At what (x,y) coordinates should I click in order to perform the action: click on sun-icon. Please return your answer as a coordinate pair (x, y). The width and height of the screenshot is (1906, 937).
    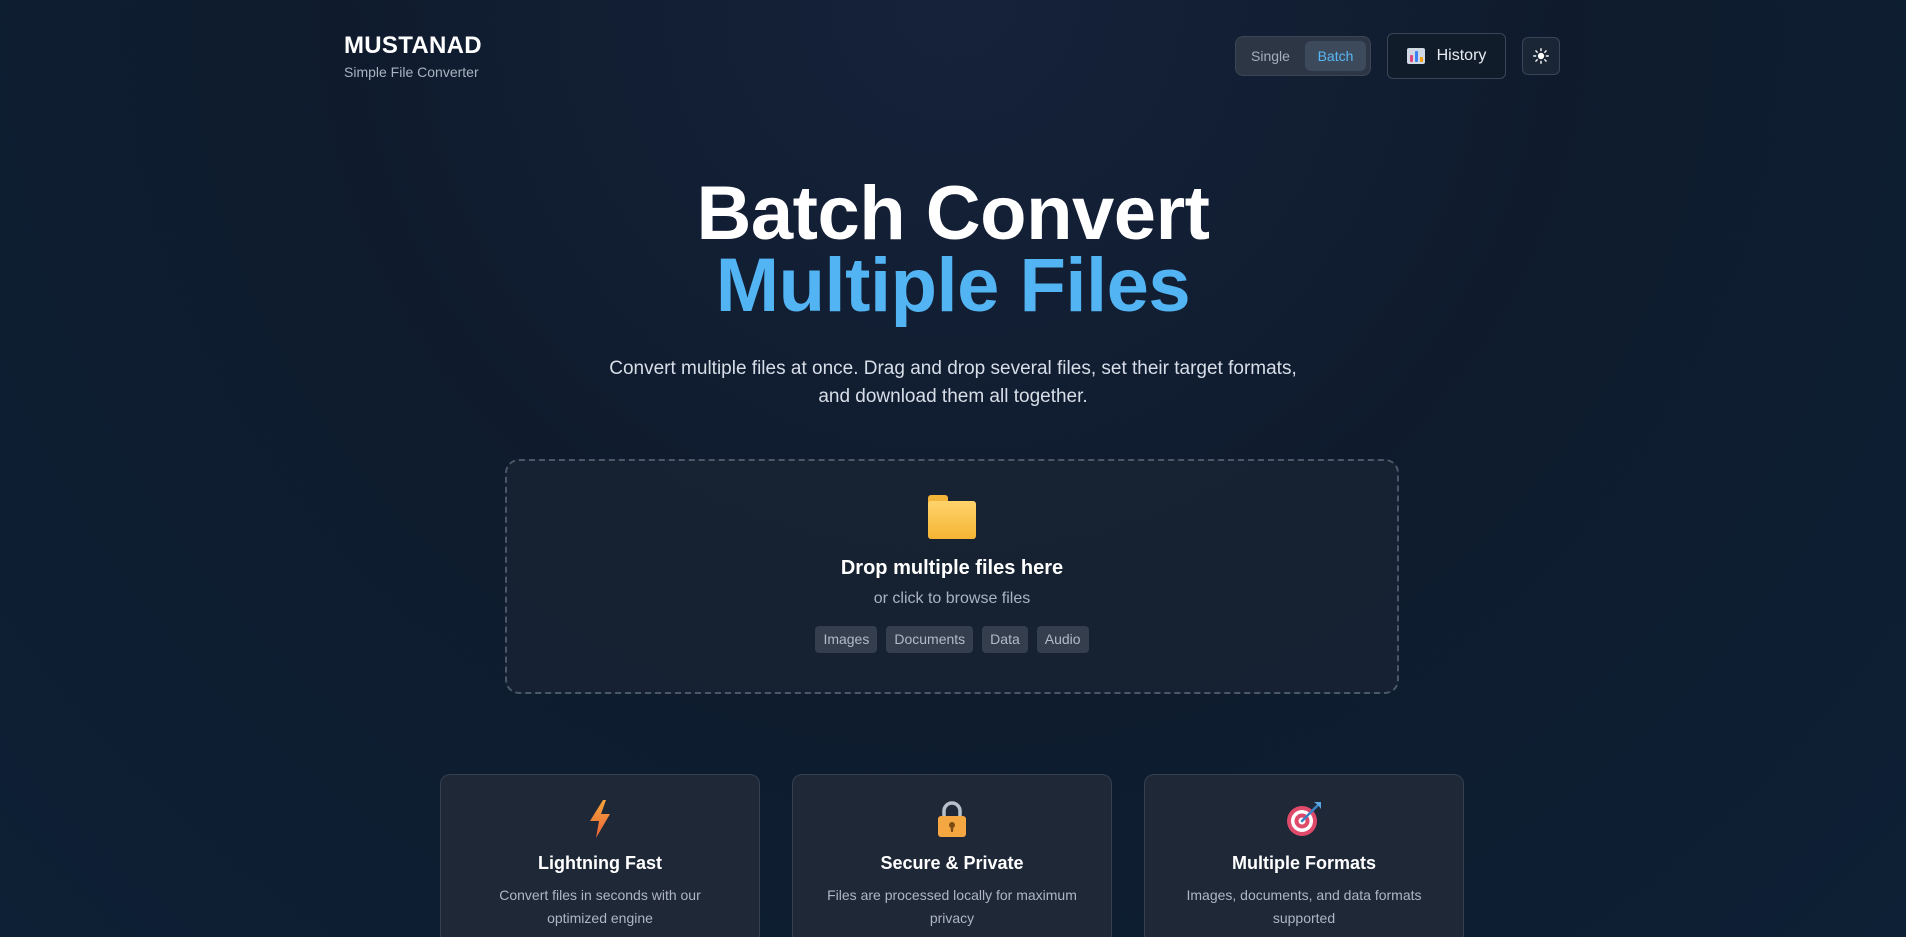
    Looking at the image, I should click on (1541, 56).